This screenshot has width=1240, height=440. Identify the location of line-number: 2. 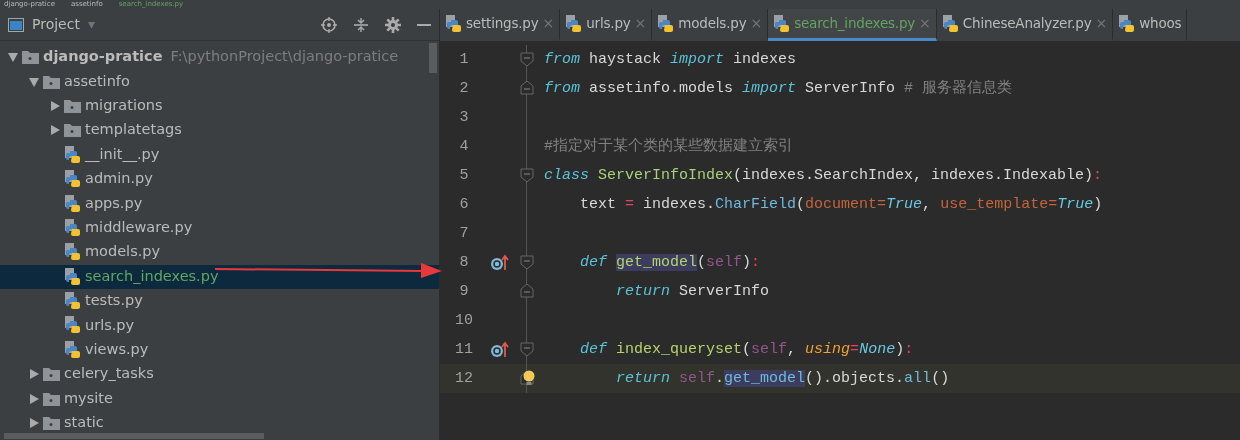
(464, 89).